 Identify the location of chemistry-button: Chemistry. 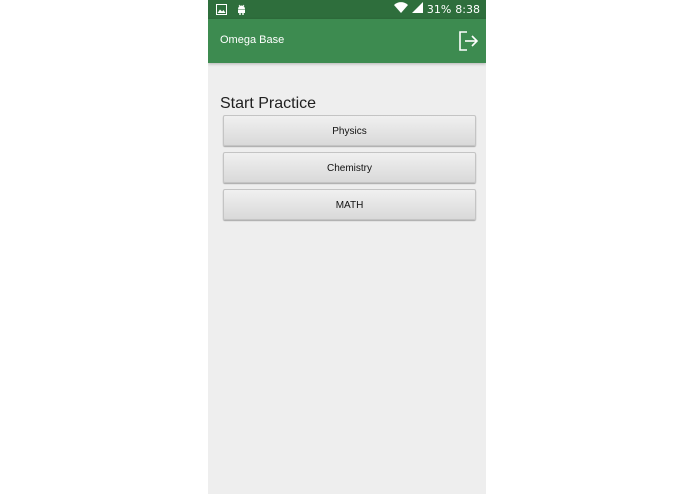
(349, 167).